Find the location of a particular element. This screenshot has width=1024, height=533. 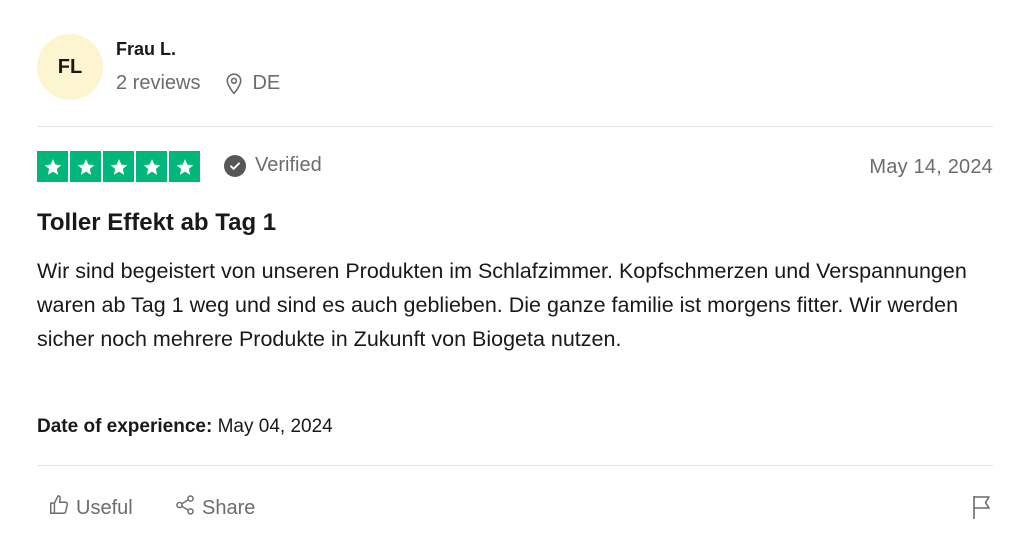

experience-label: Date of experience: is located at coordinates (125, 426).